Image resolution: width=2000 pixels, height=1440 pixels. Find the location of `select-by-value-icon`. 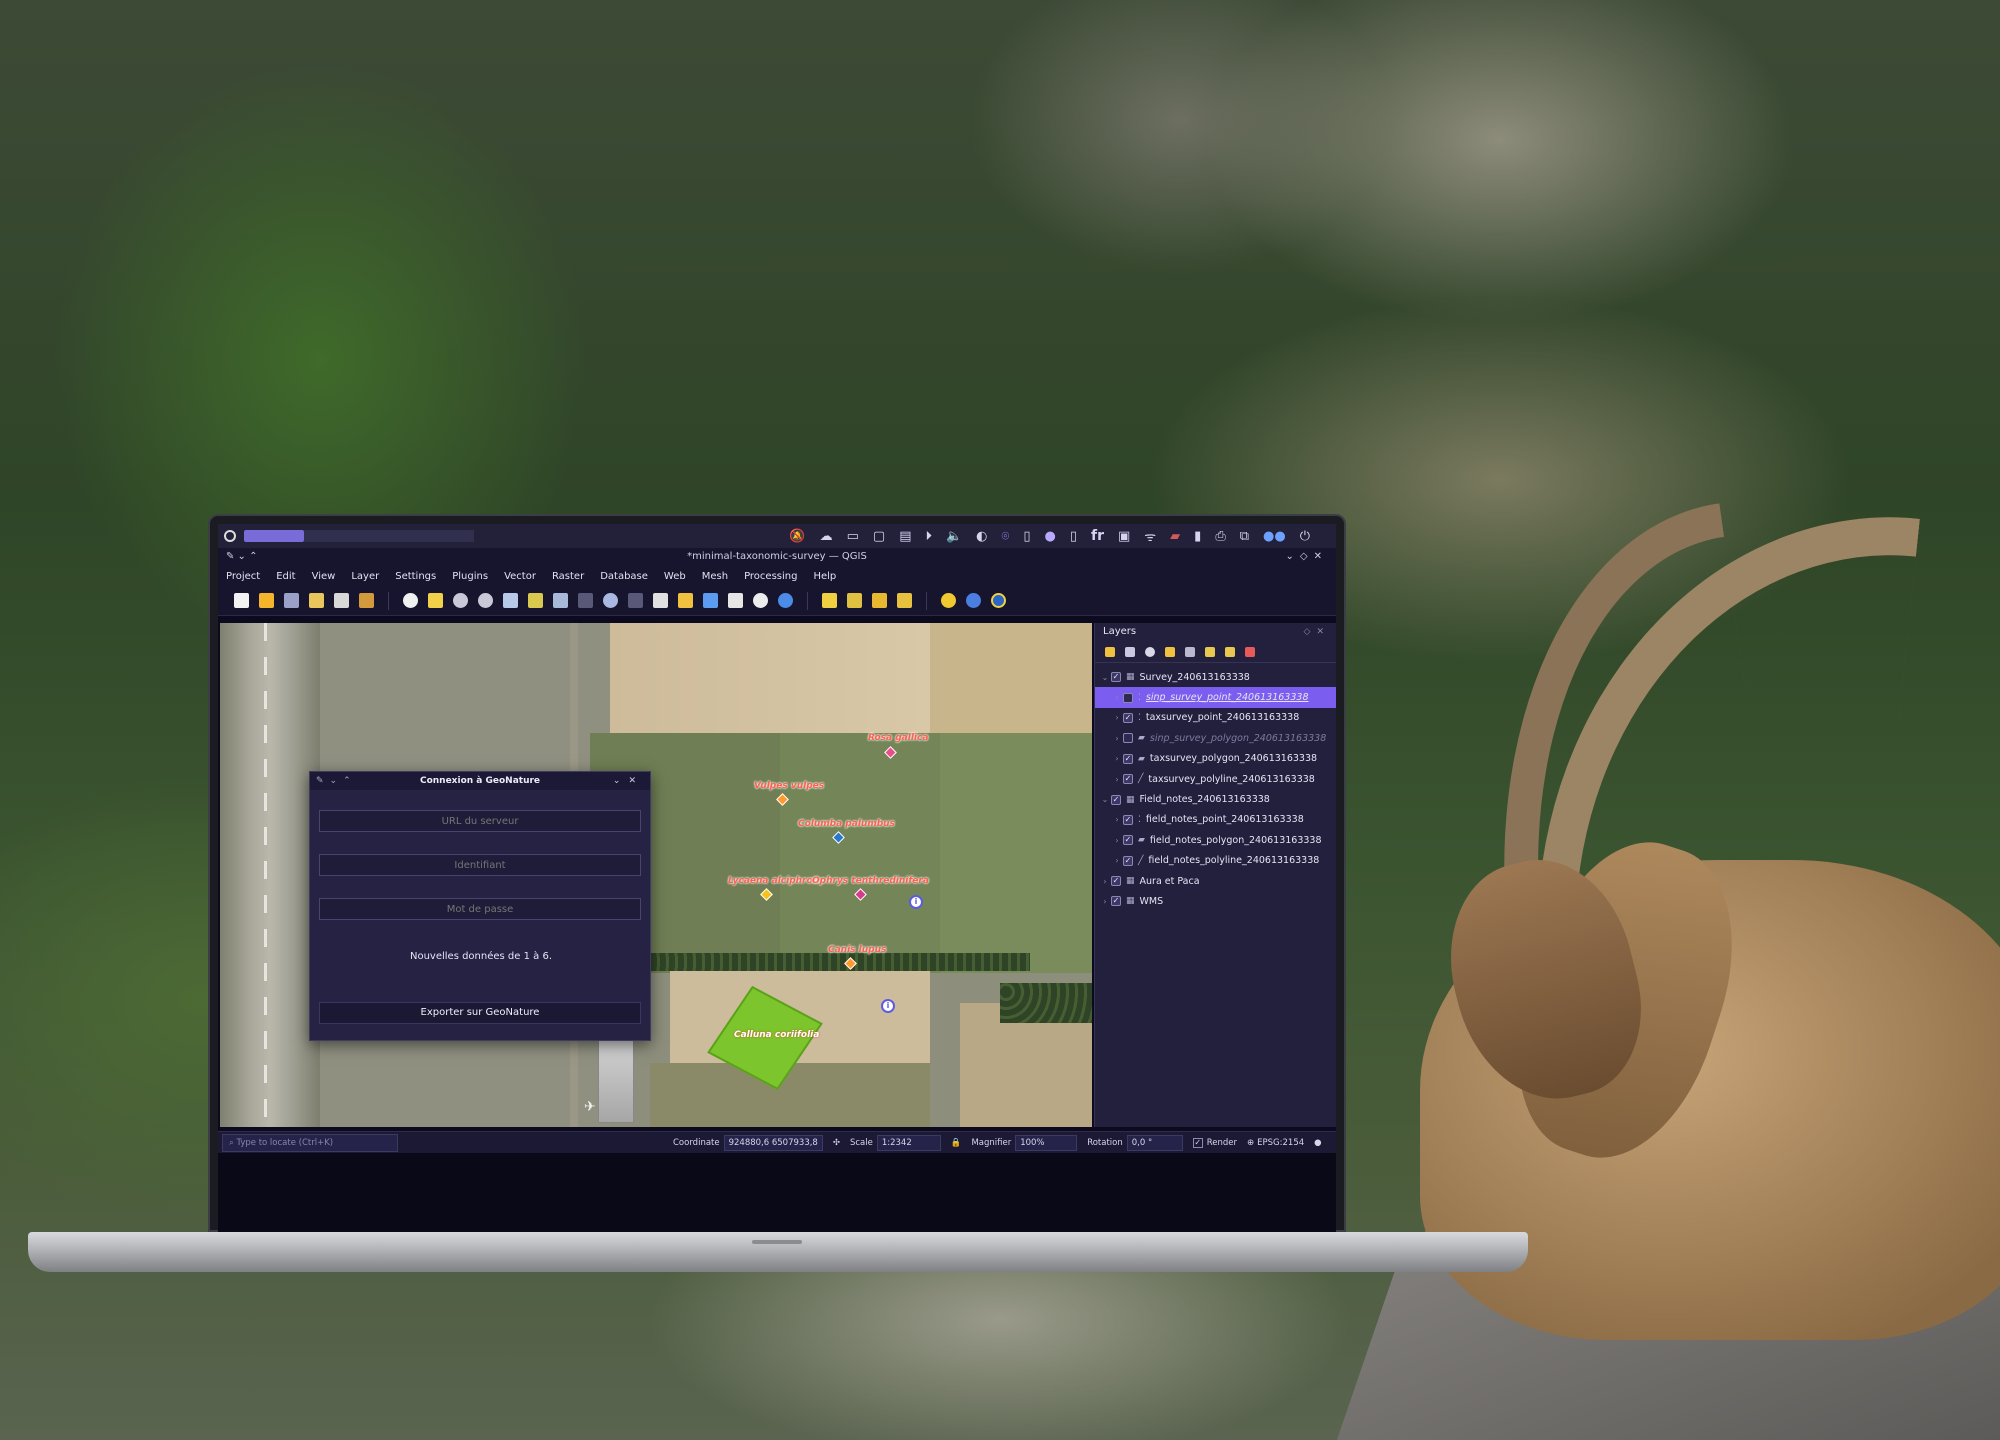

select-by-value-icon is located at coordinates (879, 600).